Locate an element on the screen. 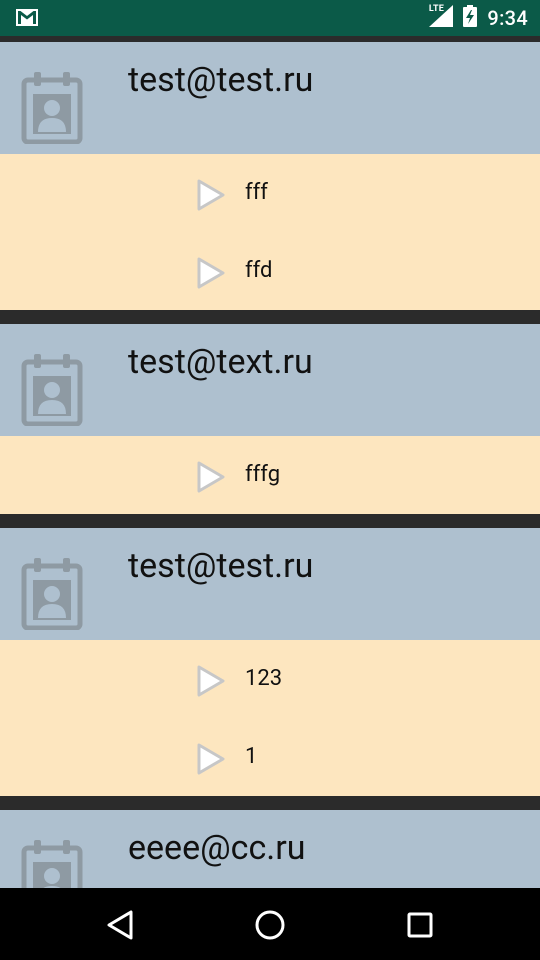  navigation-bar is located at coordinates (270, 924).